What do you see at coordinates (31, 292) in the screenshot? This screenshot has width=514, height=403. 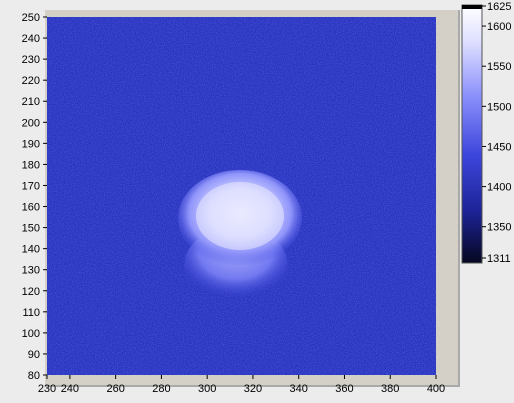 I see `y-tick-label: 120` at bounding box center [31, 292].